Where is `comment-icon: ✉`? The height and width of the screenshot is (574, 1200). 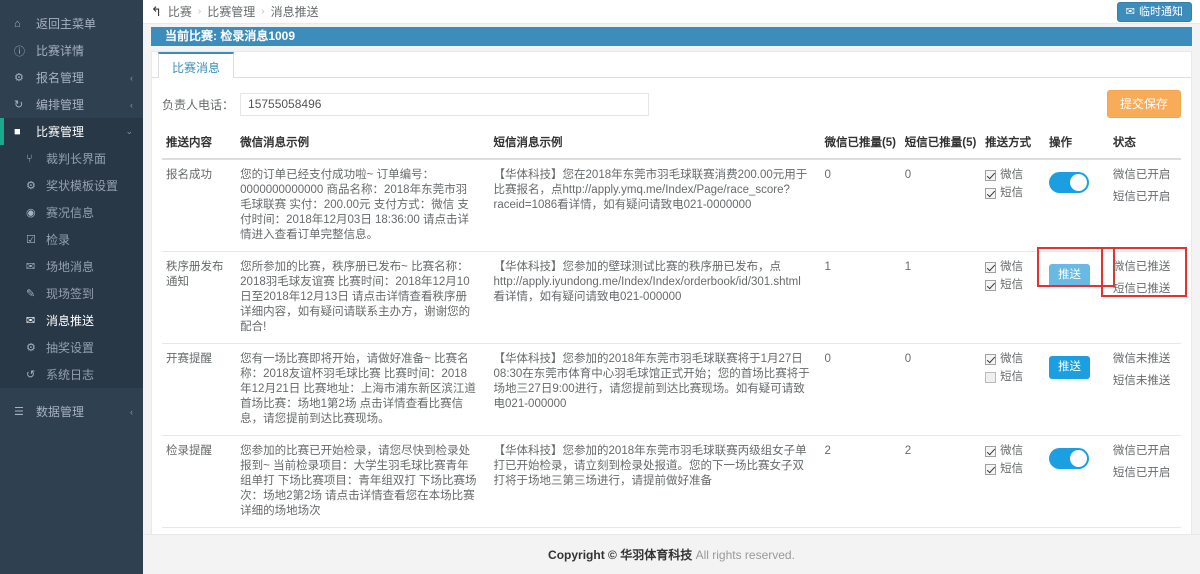 comment-icon: ✉ is located at coordinates (31, 267).